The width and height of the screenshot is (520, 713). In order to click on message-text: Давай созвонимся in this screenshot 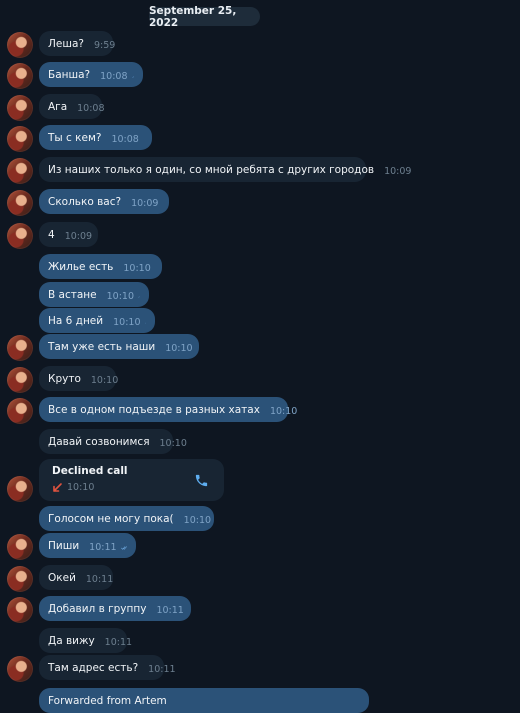, I will do `click(99, 442)`.